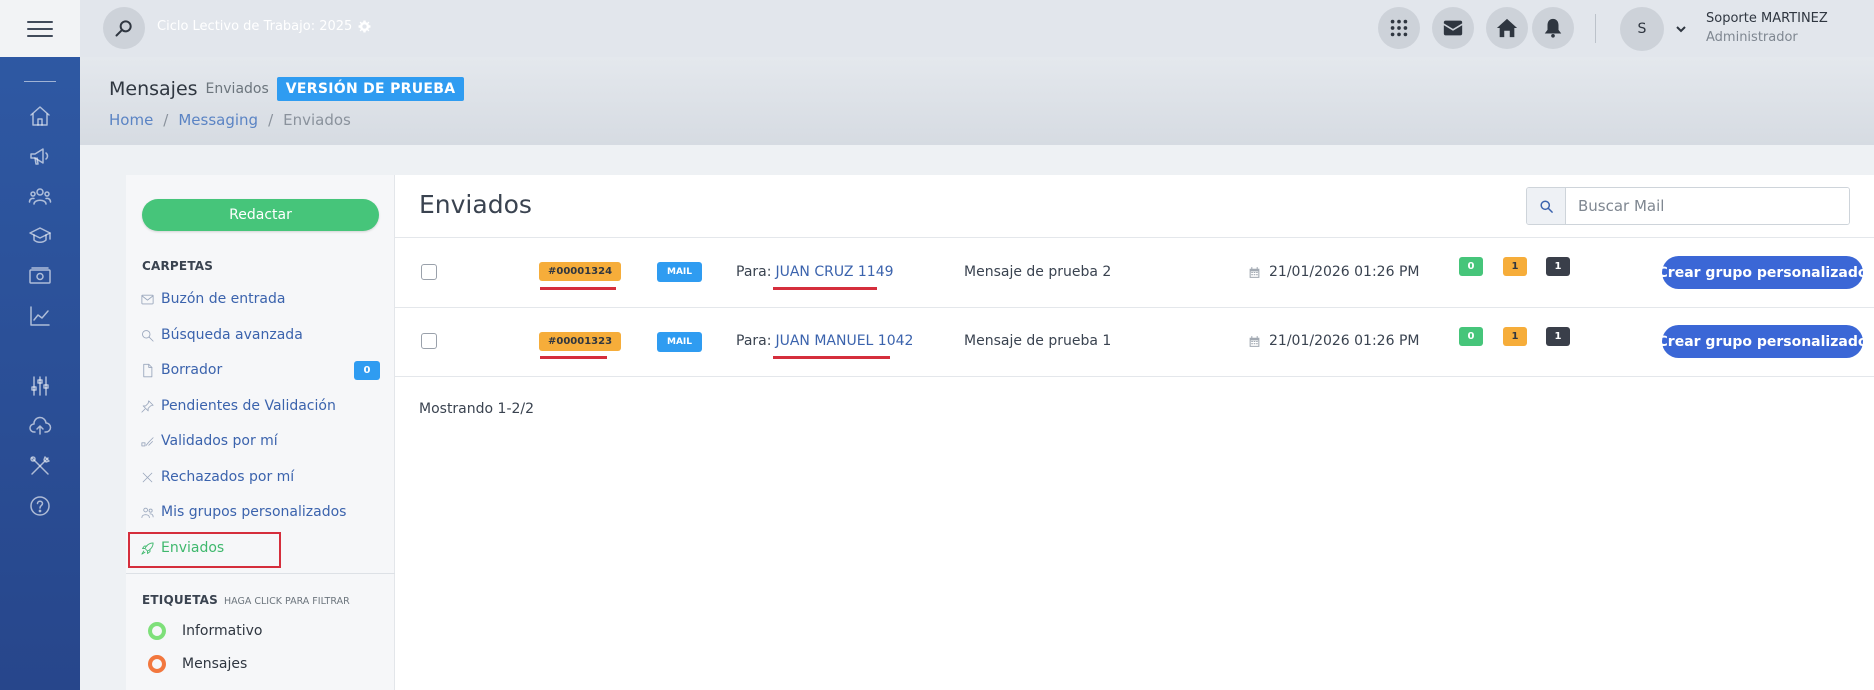 Image resolution: width=1874 pixels, height=690 pixels. I want to click on breadcrumb: Home / Messaging / Enviados, so click(230, 120).